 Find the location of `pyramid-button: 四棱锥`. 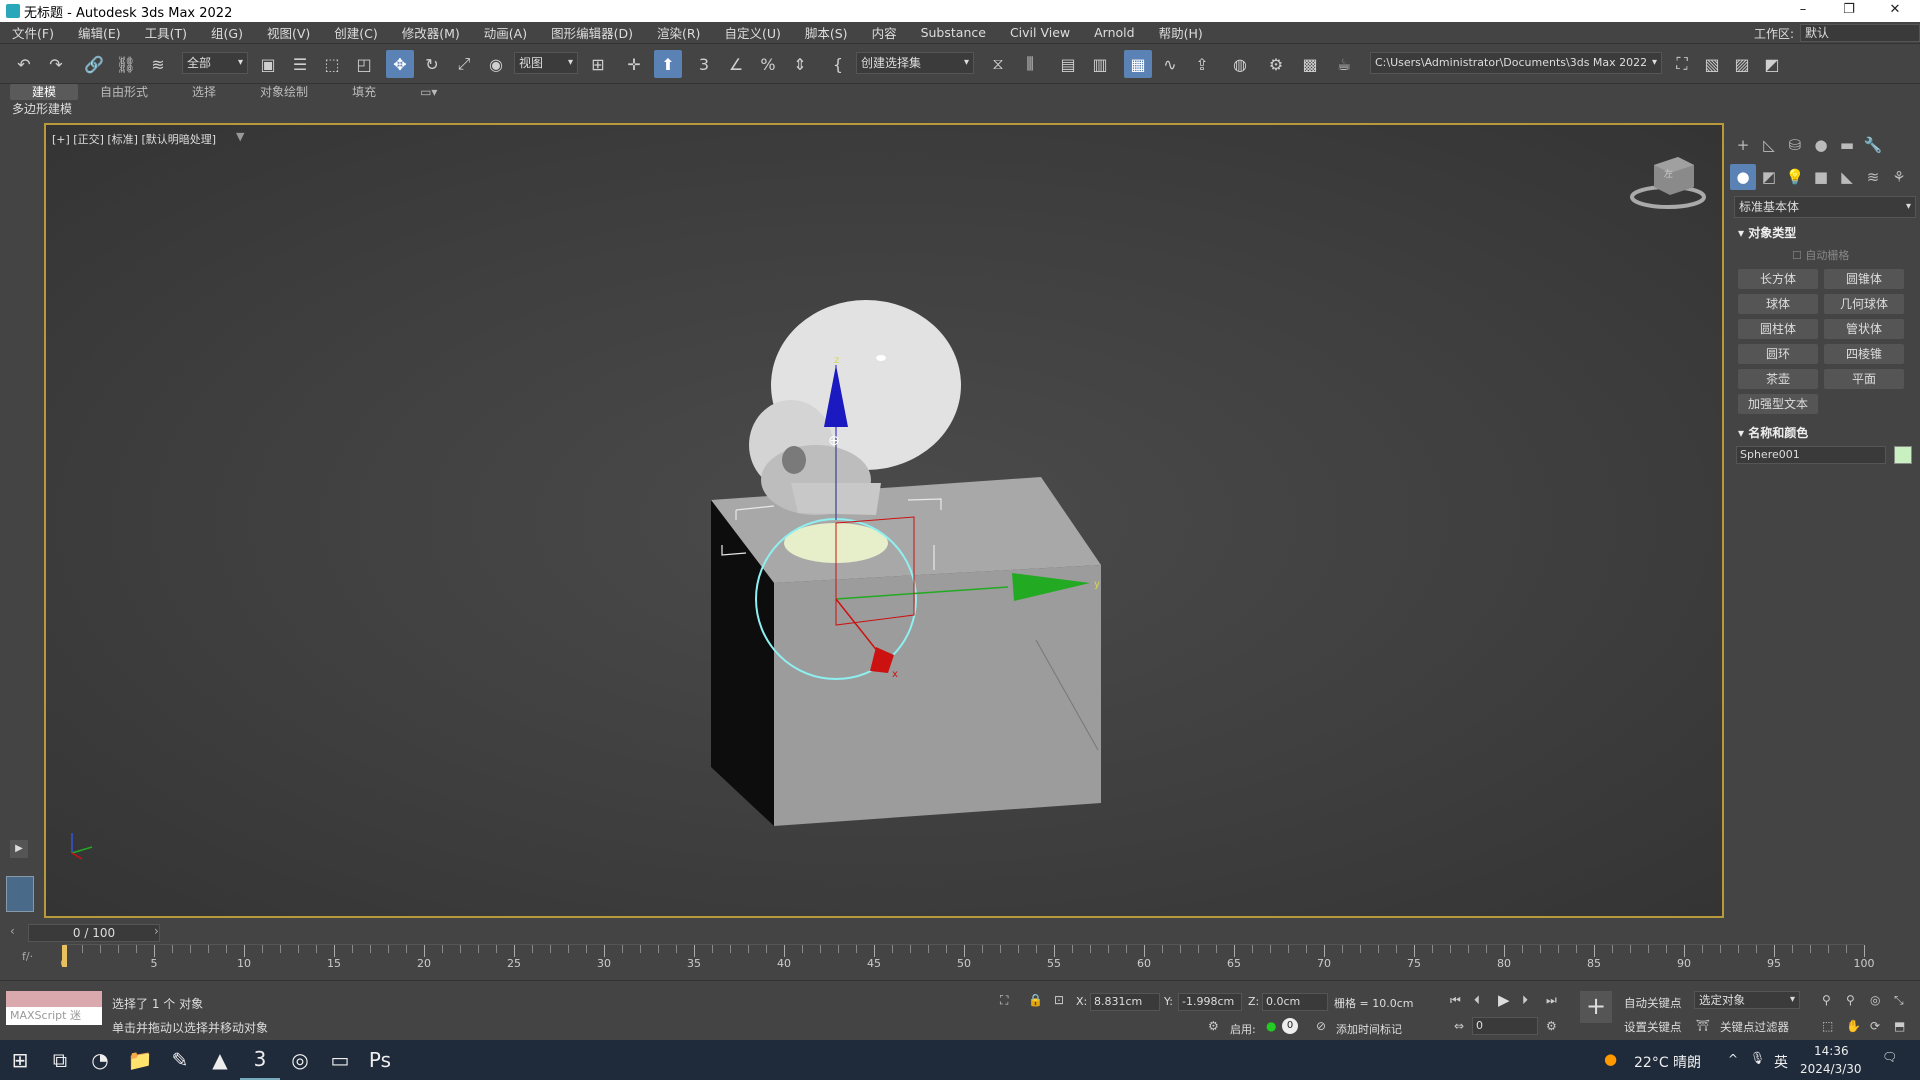

pyramid-button: 四棱锥 is located at coordinates (1864, 354).